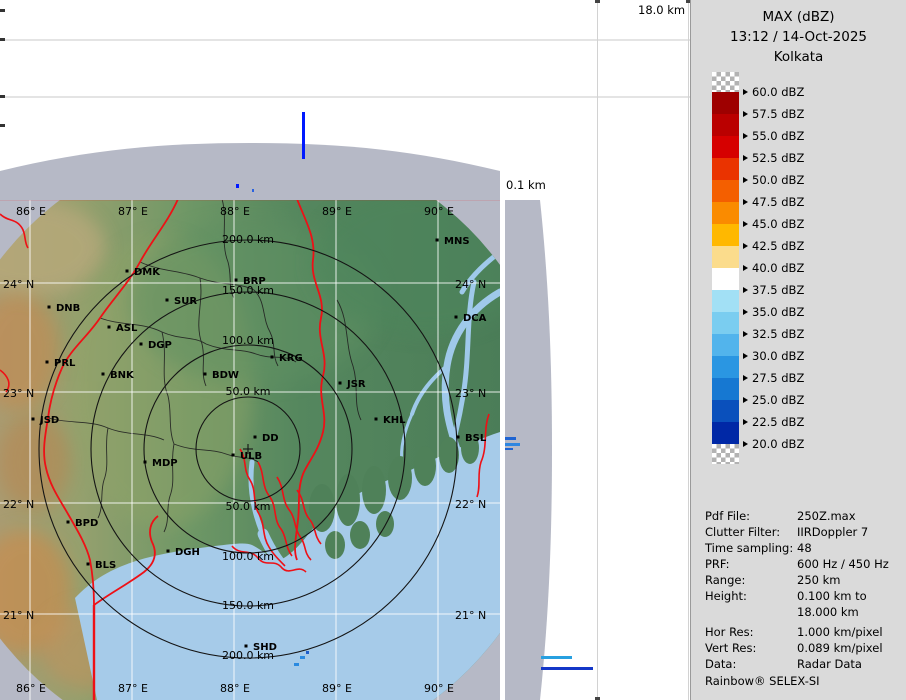 This screenshot has height=700, width=906. What do you see at coordinates (470, 504) in the screenshot?
I see `lat-label-right: 22° N` at bounding box center [470, 504].